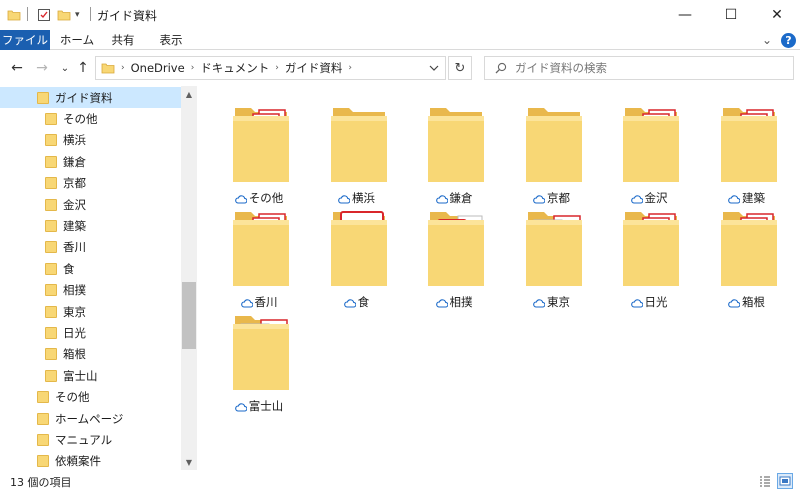 The image size is (800, 492). I want to click on folder-label: 相撲, so click(454, 302).